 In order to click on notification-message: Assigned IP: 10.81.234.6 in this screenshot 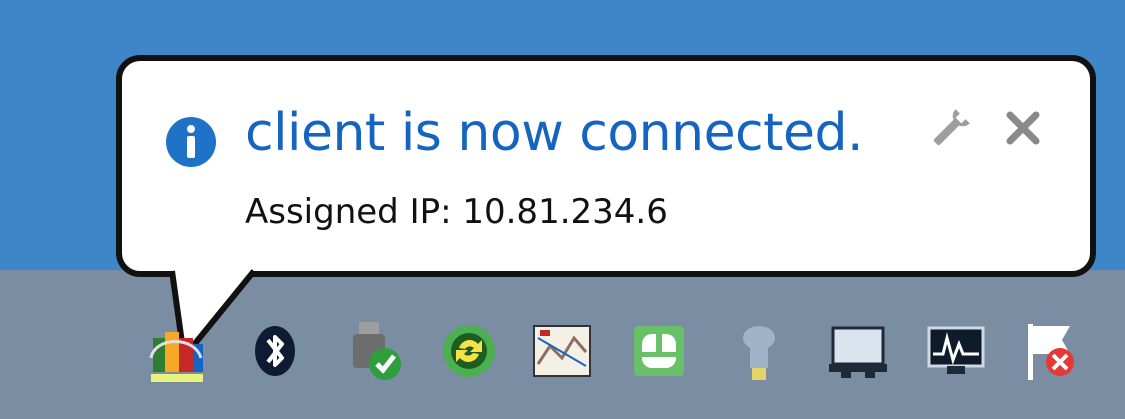, I will do `click(456, 212)`.